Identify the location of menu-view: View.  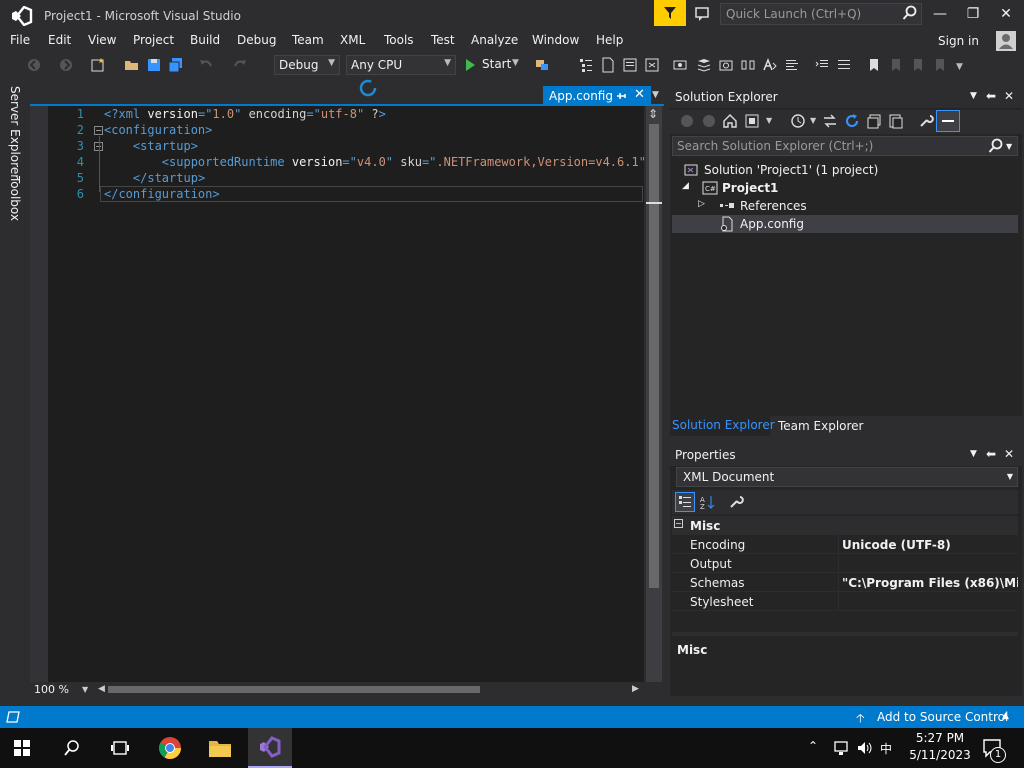
(102, 40).